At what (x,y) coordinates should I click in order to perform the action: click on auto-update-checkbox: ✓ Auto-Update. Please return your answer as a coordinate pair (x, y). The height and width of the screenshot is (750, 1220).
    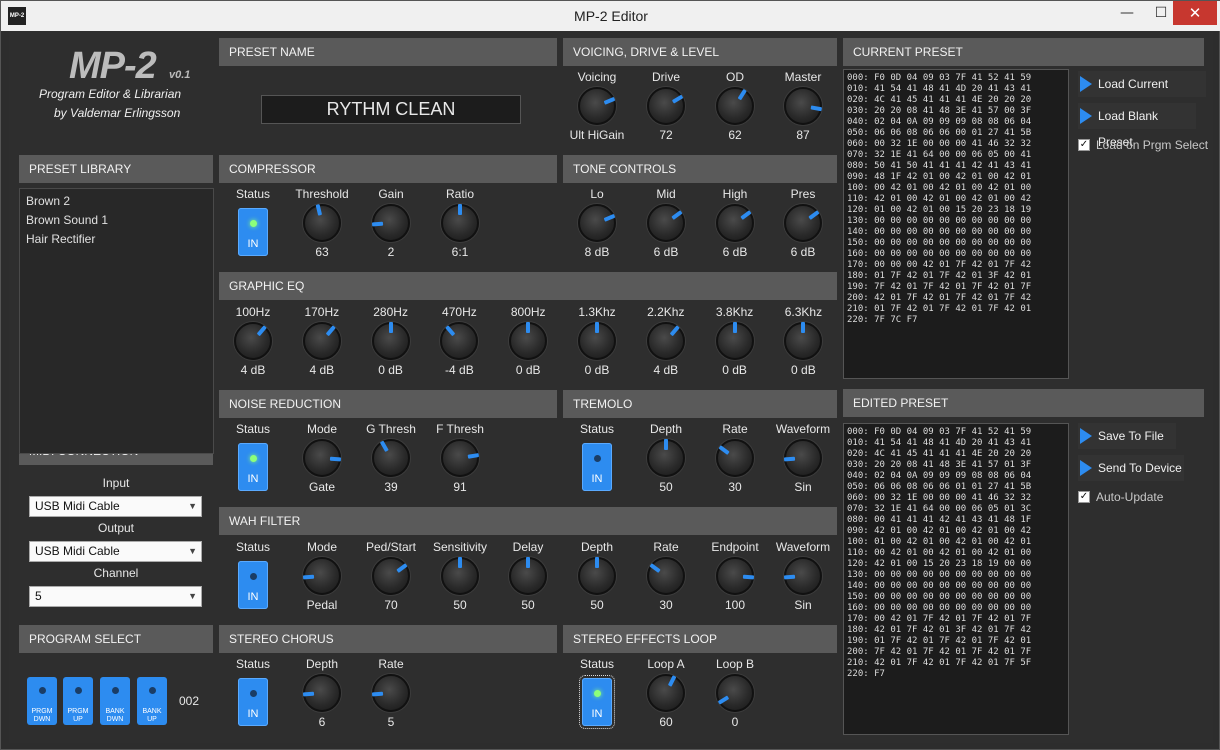
    Looking at the image, I should click on (1120, 497).